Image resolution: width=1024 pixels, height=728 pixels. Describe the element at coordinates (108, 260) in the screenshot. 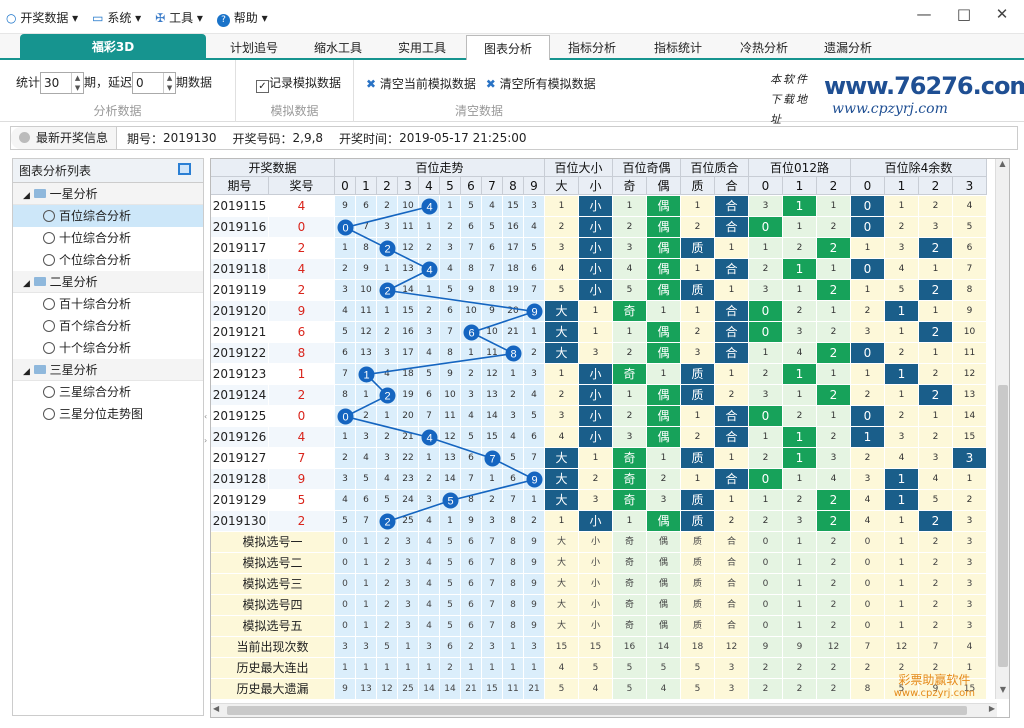

I see `tree-item: 个位综合分析` at that location.